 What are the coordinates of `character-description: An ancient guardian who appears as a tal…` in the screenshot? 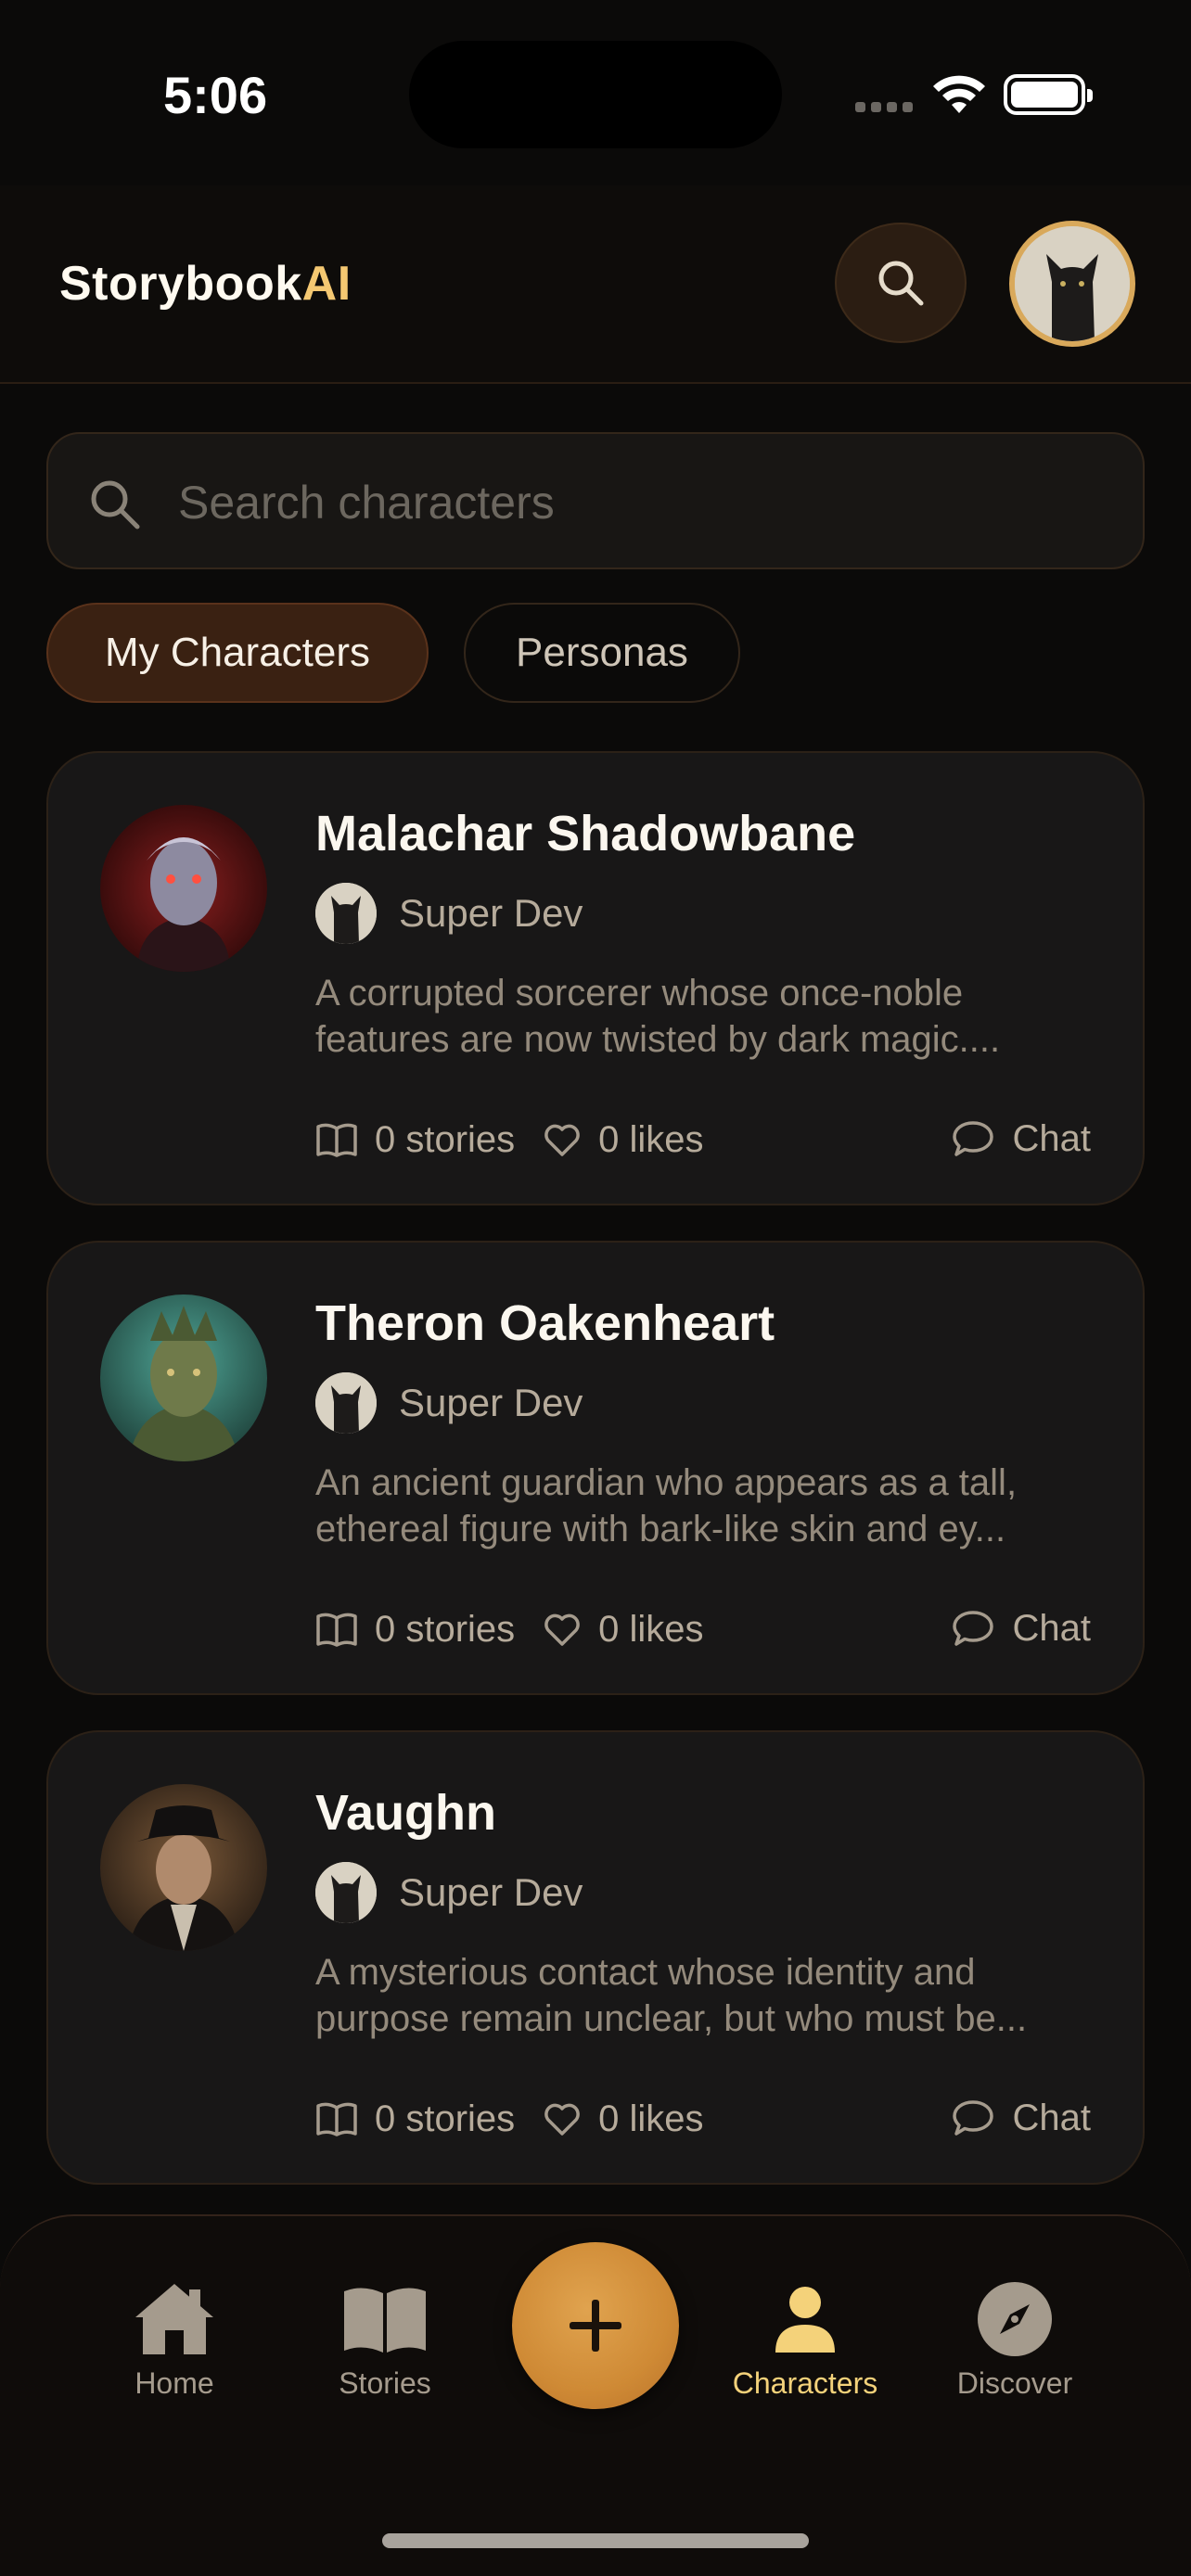 It's located at (709, 1506).